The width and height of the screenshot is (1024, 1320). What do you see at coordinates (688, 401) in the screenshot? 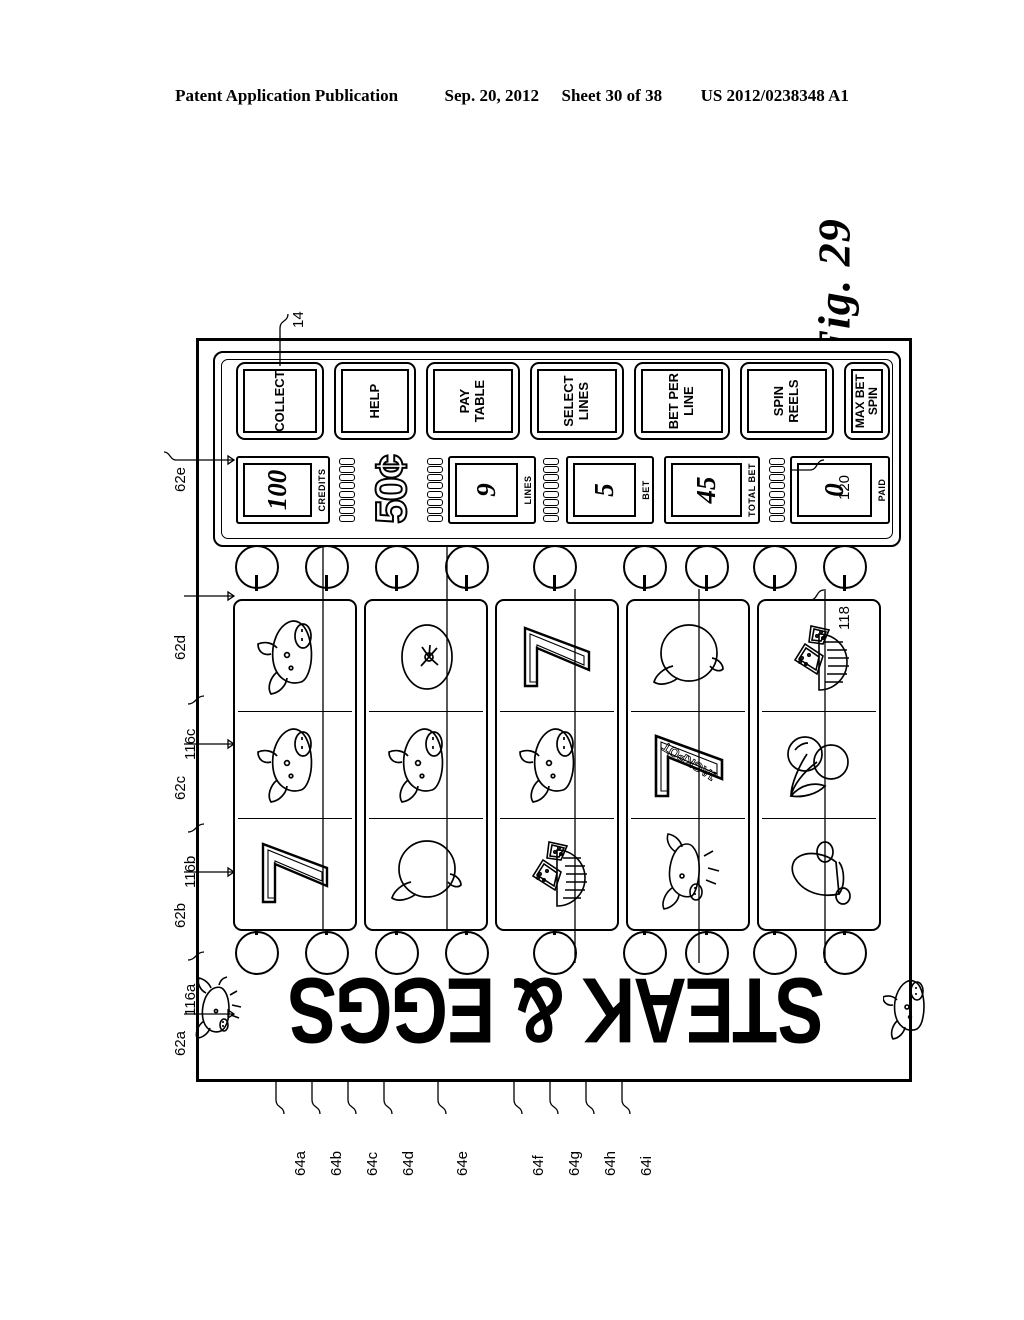
I see `bet-per-line-button-label-2: LINE` at bounding box center [688, 401].